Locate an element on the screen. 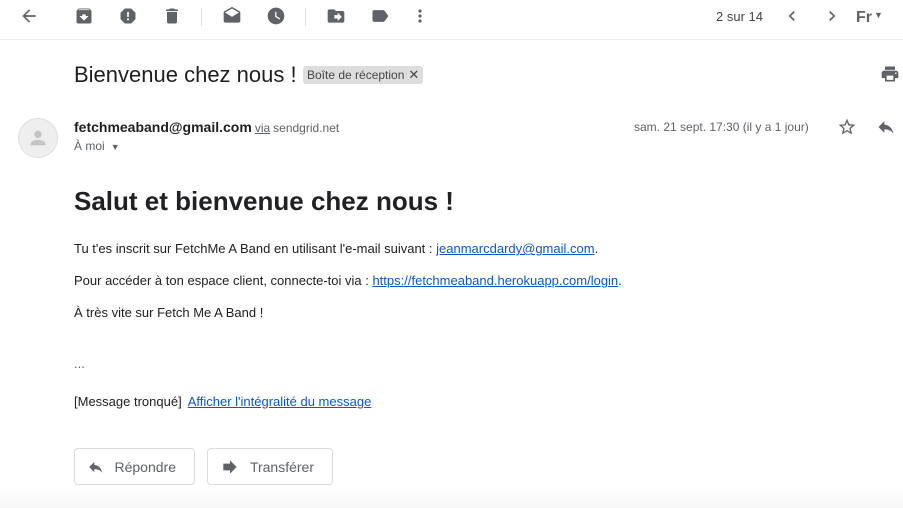  forward-button-label: Transférer is located at coordinates (281, 466).